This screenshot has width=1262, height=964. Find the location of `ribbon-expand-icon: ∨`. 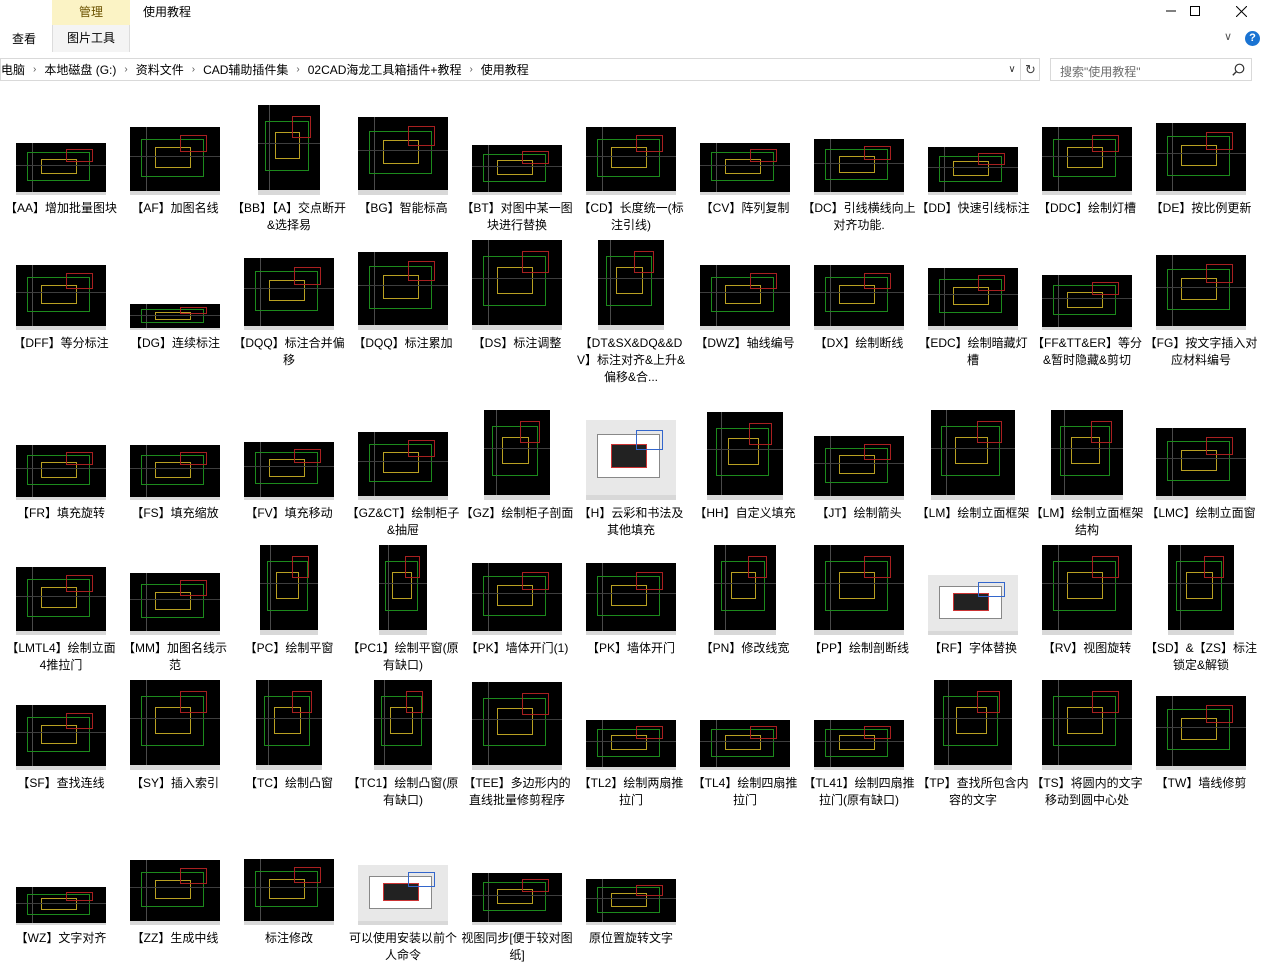

ribbon-expand-icon: ∨ is located at coordinates (1228, 36).